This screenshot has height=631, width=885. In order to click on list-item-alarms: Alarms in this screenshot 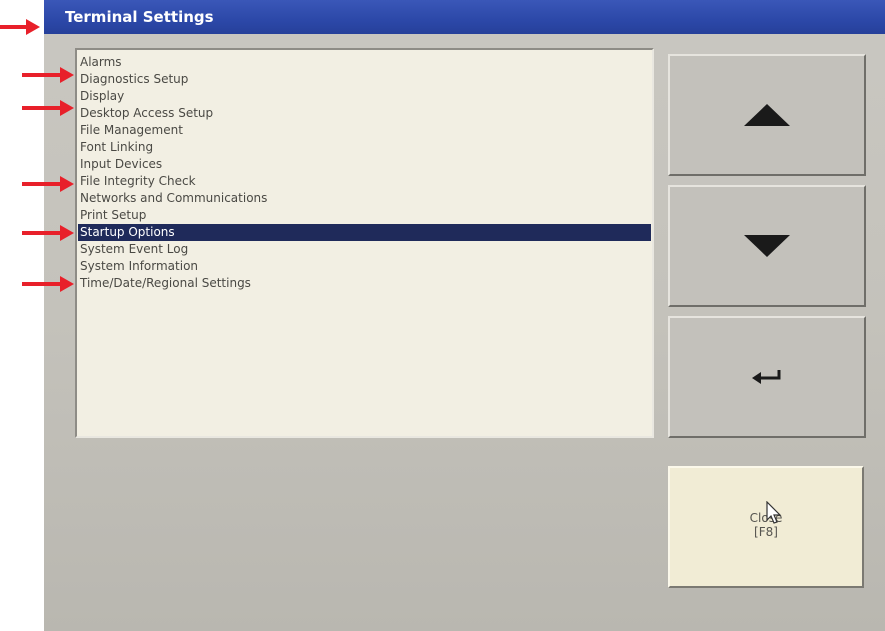, I will do `click(364, 62)`.